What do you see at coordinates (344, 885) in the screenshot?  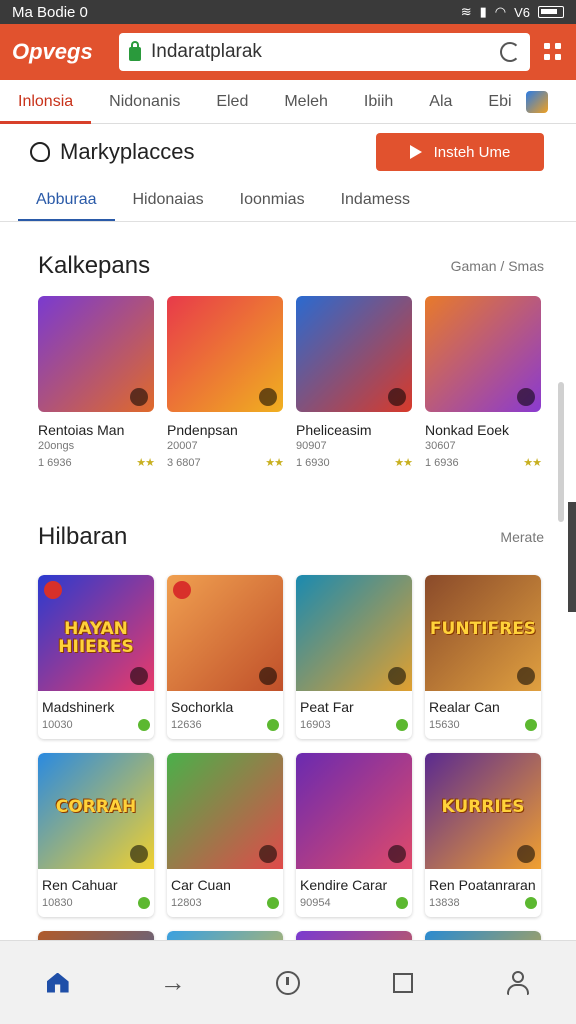 I see `game-name: Kendire Carar` at bounding box center [344, 885].